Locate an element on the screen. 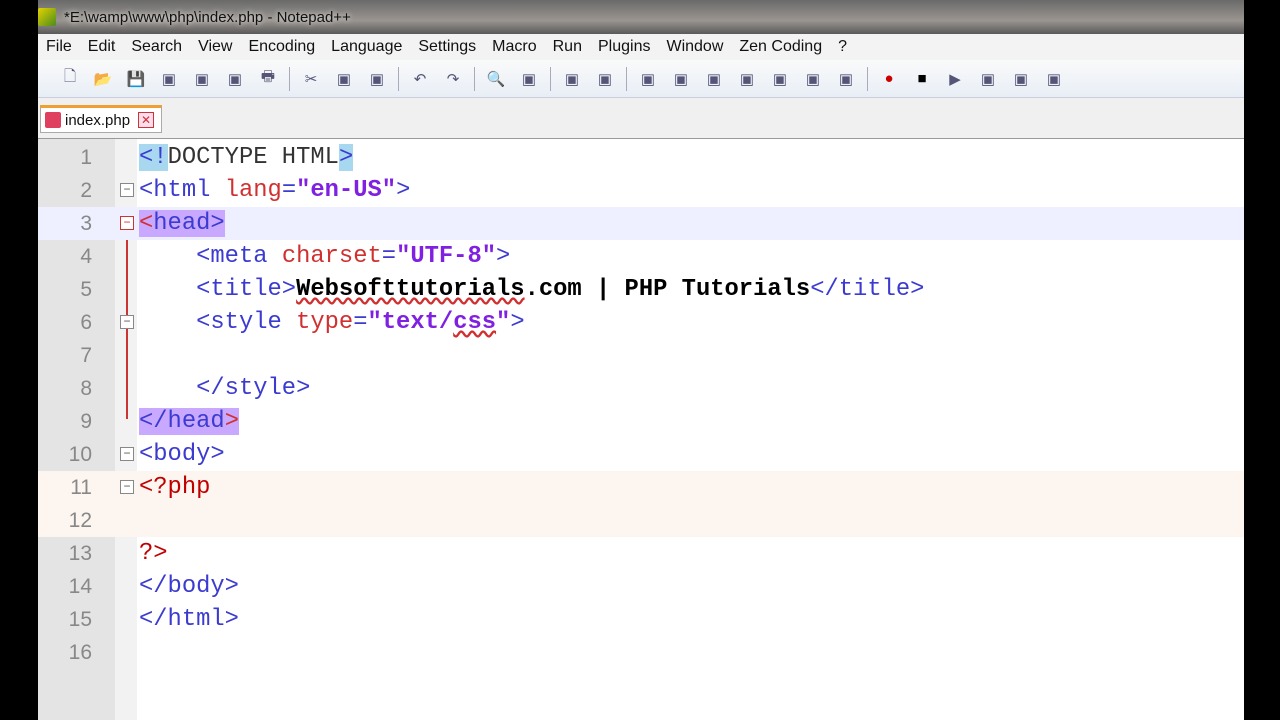 This screenshot has width=1280, height=720. code-token: "en-US" is located at coordinates (346, 190).